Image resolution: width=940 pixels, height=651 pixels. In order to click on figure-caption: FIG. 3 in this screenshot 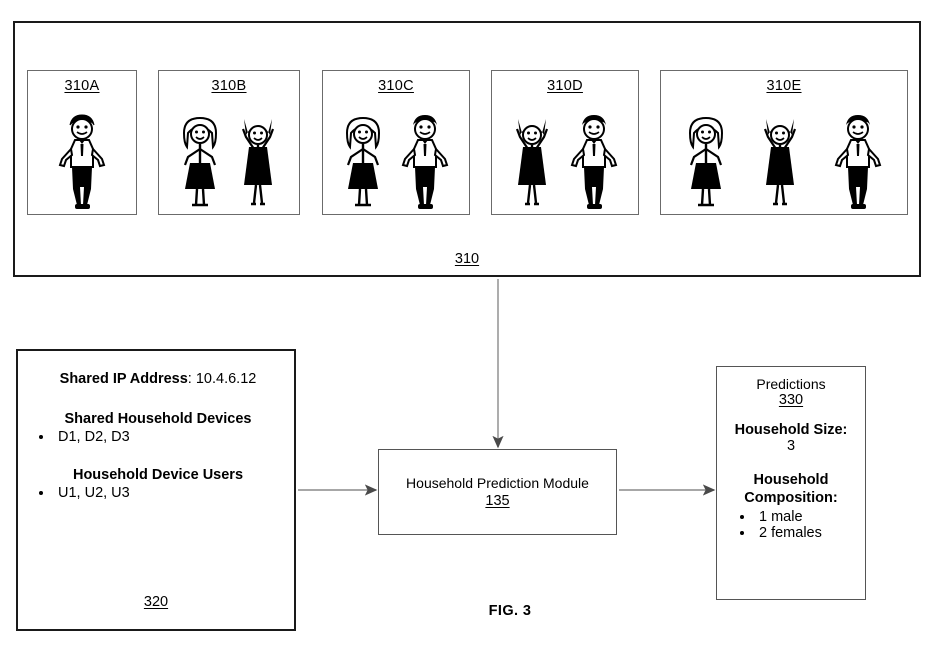, I will do `click(510, 611)`.